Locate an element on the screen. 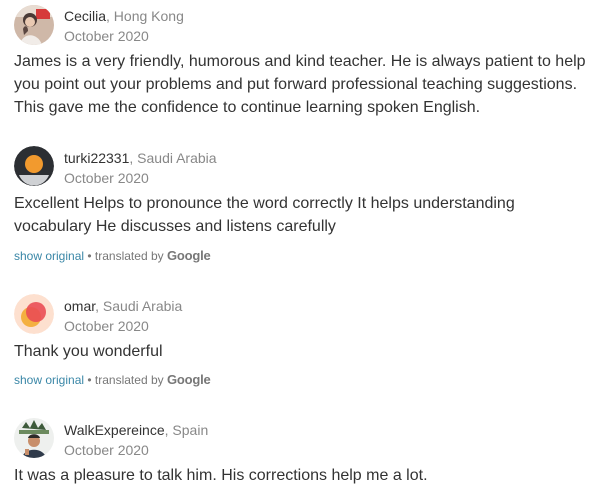 This screenshot has width=598, height=496. reviewer-name-line: turki22331, Saudi Arabia is located at coordinates (140, 158).